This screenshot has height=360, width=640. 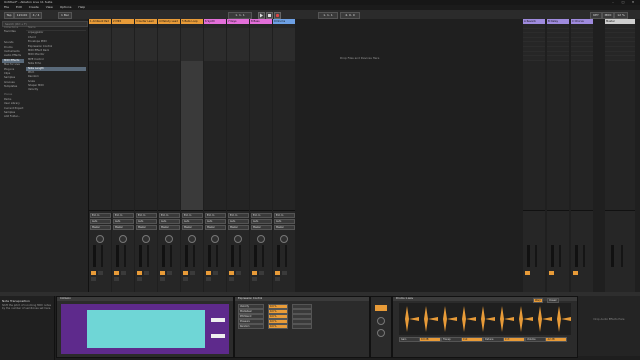 What do you see at coordinates (36, 15) in the screenshot?
I see `time-signature-field: 4 / 4` at bounding box center [36, 15].